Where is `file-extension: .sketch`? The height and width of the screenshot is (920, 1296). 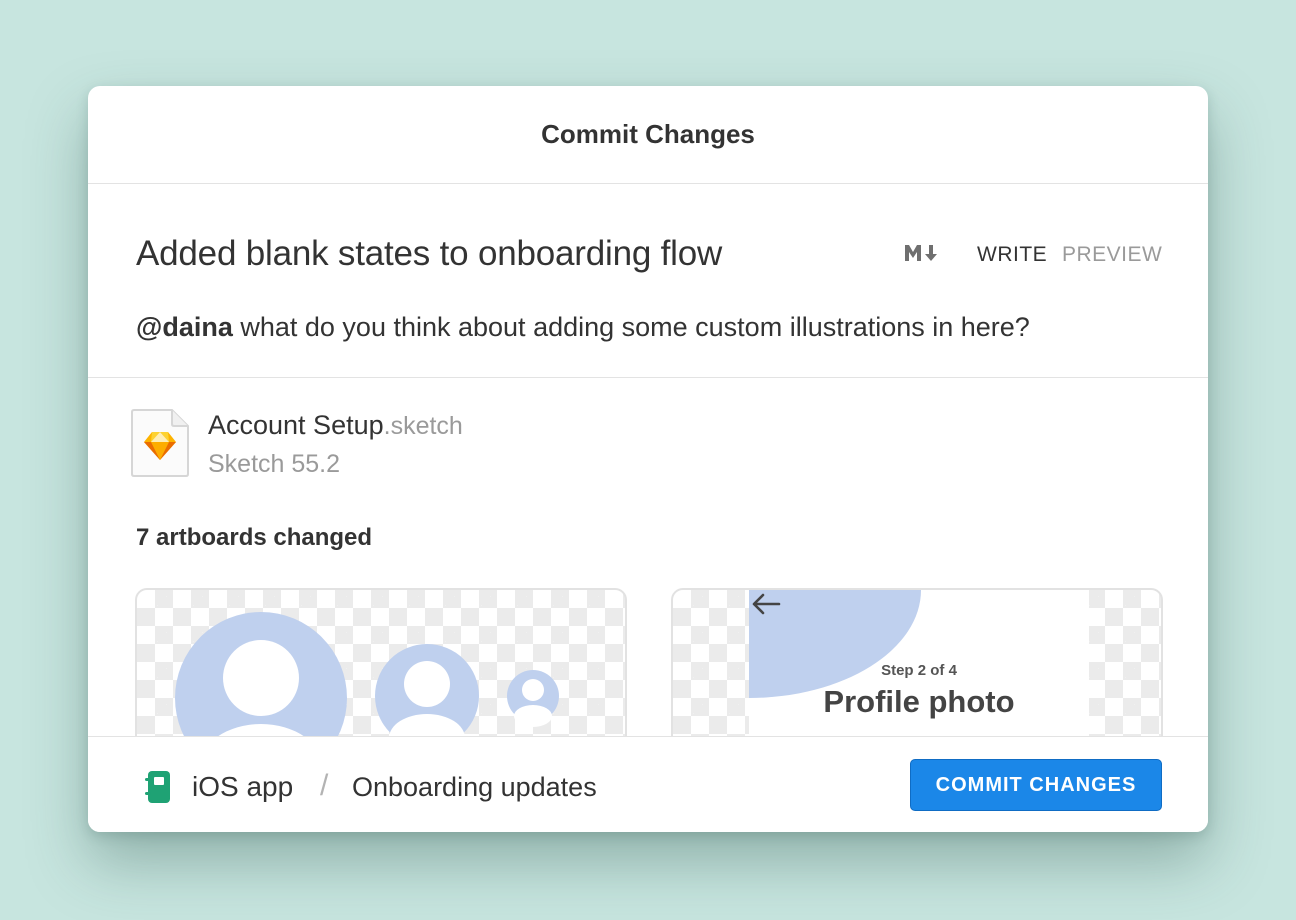
file-extension: .sketch is located at coordinates (423, 426).